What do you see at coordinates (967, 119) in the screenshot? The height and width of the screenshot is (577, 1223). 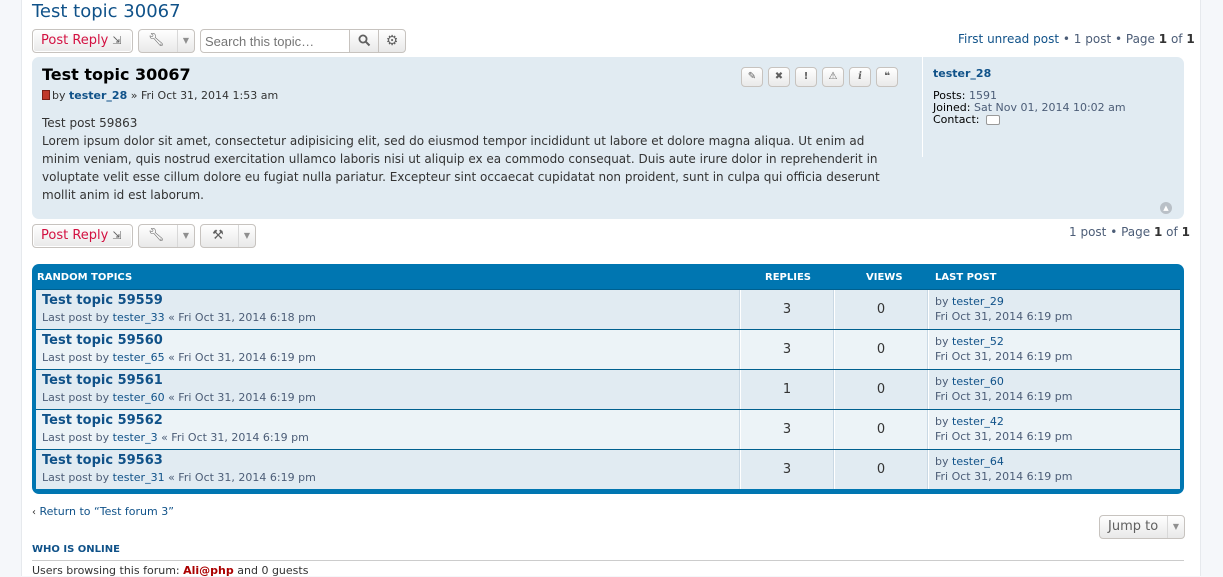 I see `profile-contact: Contact:` at bounding box center [967, 119].